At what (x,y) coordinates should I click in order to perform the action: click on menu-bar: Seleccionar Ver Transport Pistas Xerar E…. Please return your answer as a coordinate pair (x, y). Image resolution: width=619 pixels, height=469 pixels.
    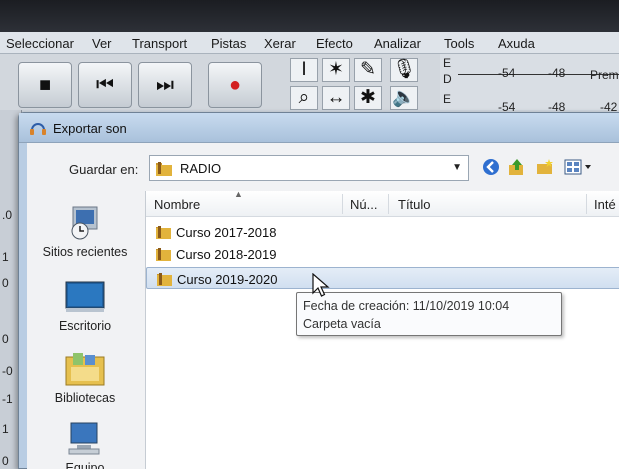
    Looking at the image, I should click on (309, 43).